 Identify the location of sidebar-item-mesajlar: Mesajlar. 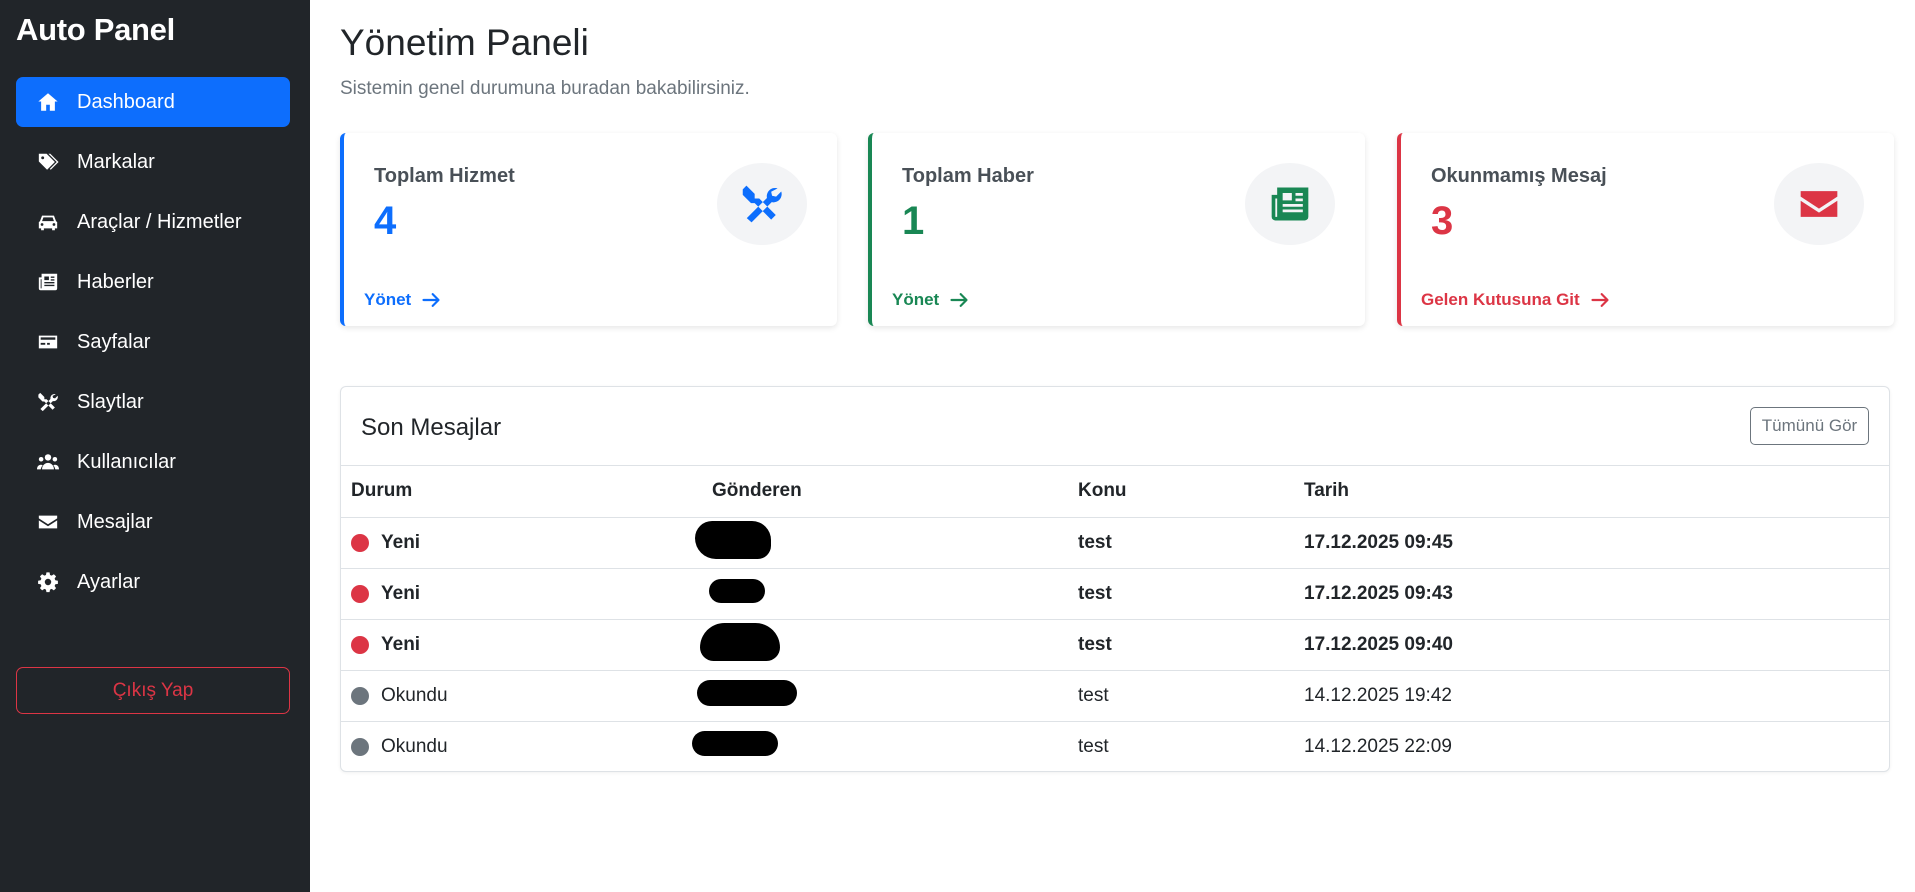
(153, 522).